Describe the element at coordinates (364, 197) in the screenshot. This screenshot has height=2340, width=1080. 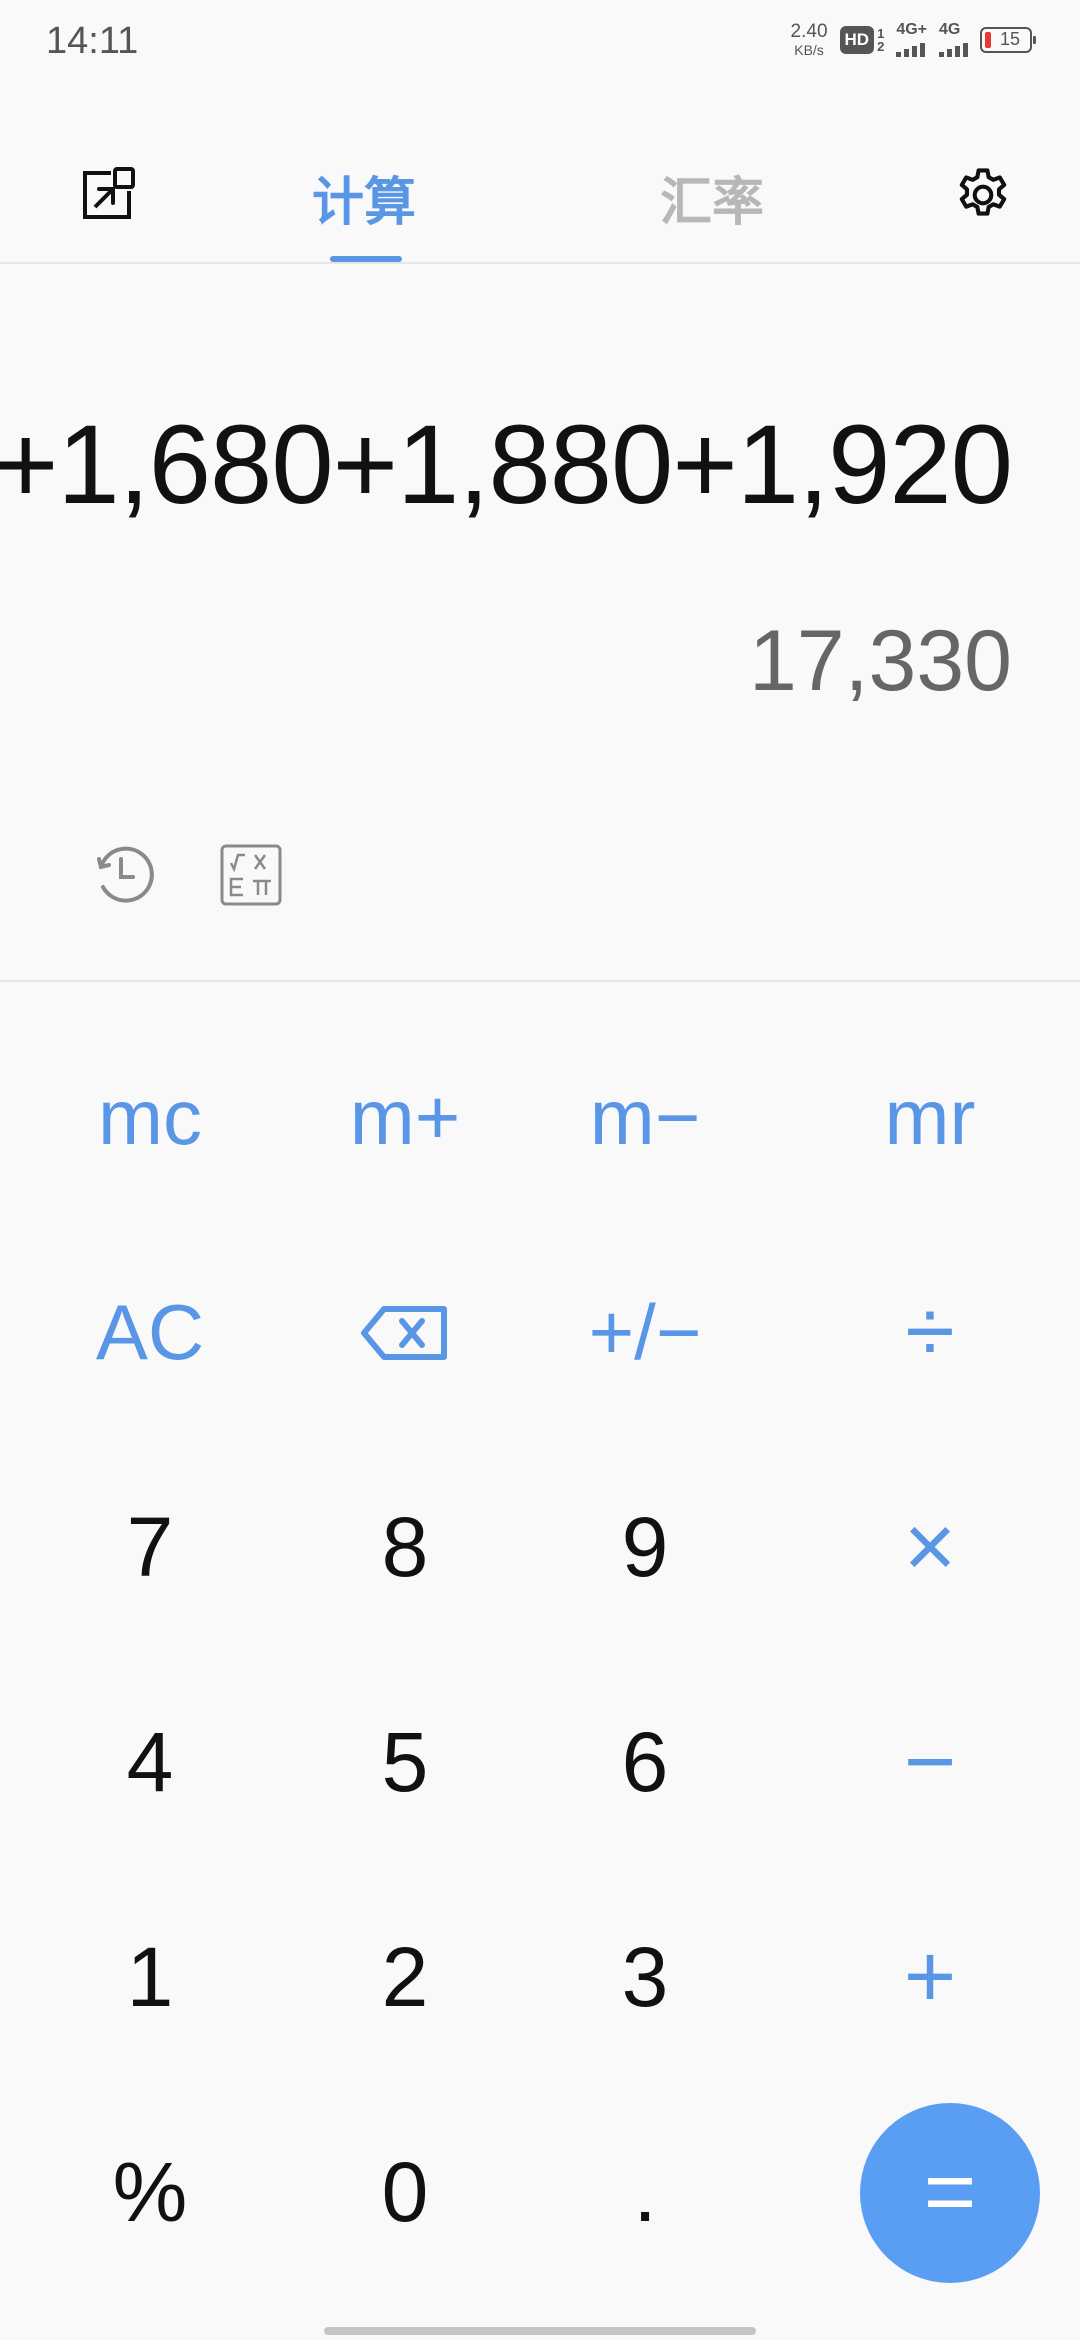
I see `tab-calculate: 计算` at that location.